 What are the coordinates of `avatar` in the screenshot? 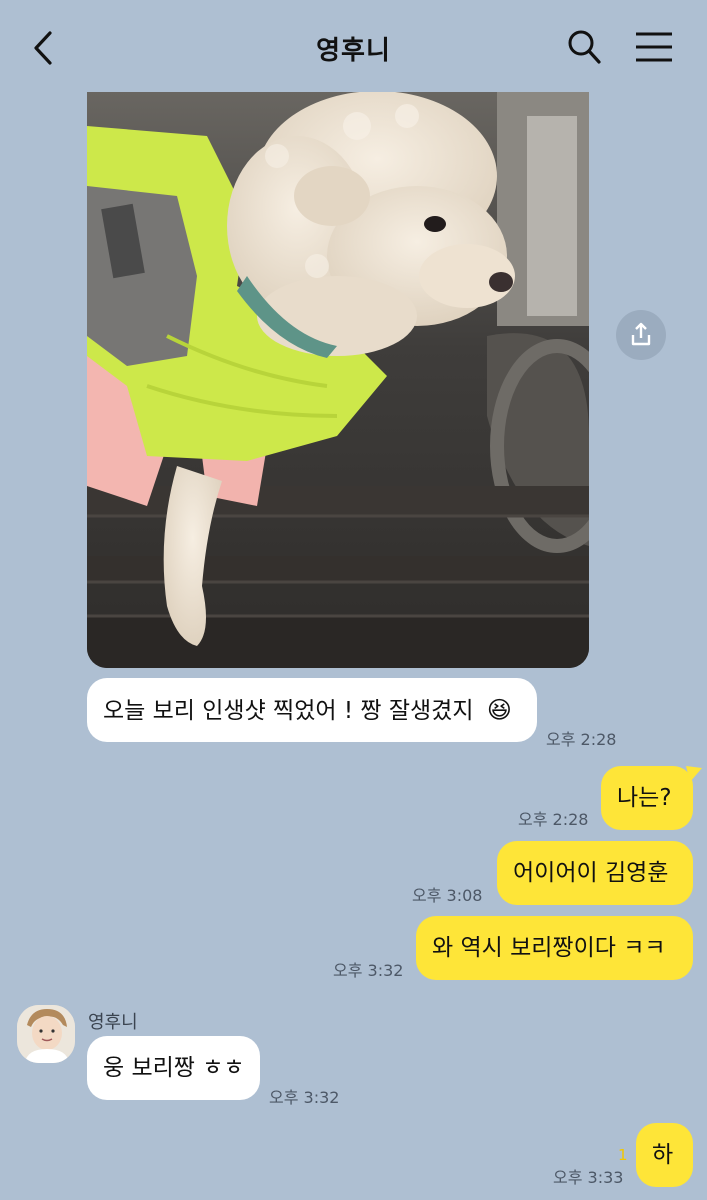 It's located at (46, 1034).